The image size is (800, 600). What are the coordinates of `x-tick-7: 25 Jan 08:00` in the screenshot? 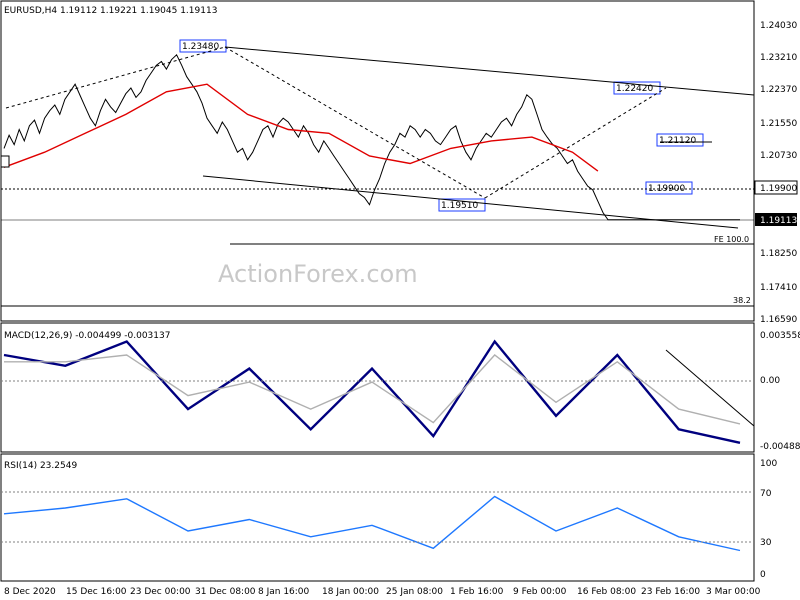 It's located at (414, 592).